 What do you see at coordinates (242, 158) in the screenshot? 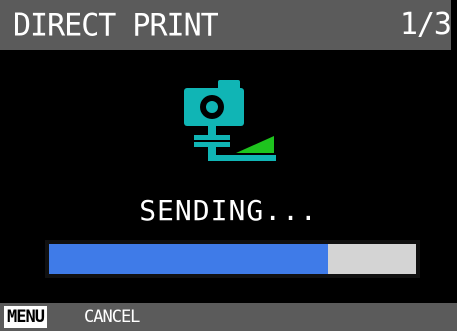
I see `cable-horizontal-base` at bounding box center [242, 158].